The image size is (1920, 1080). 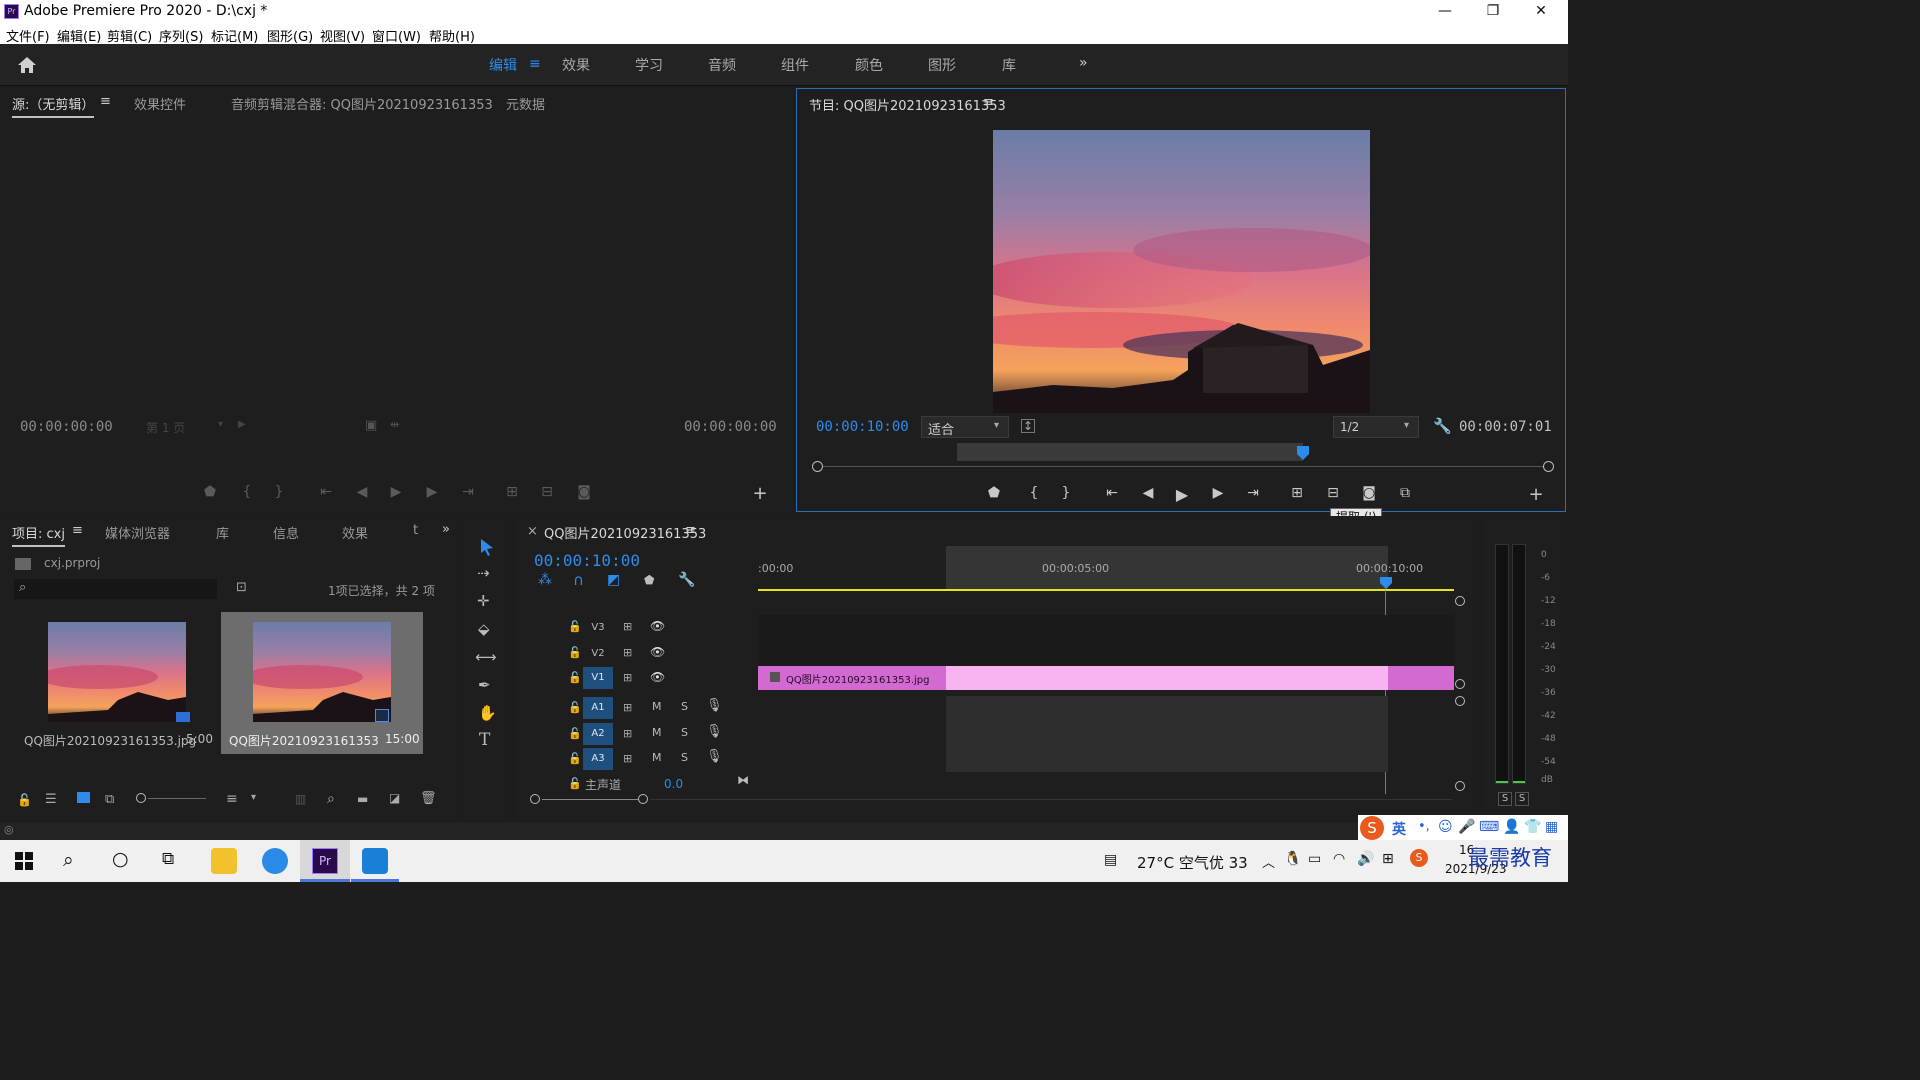 I want to click on go-to-out-icon: ⇥, so click(x=468, y=492).